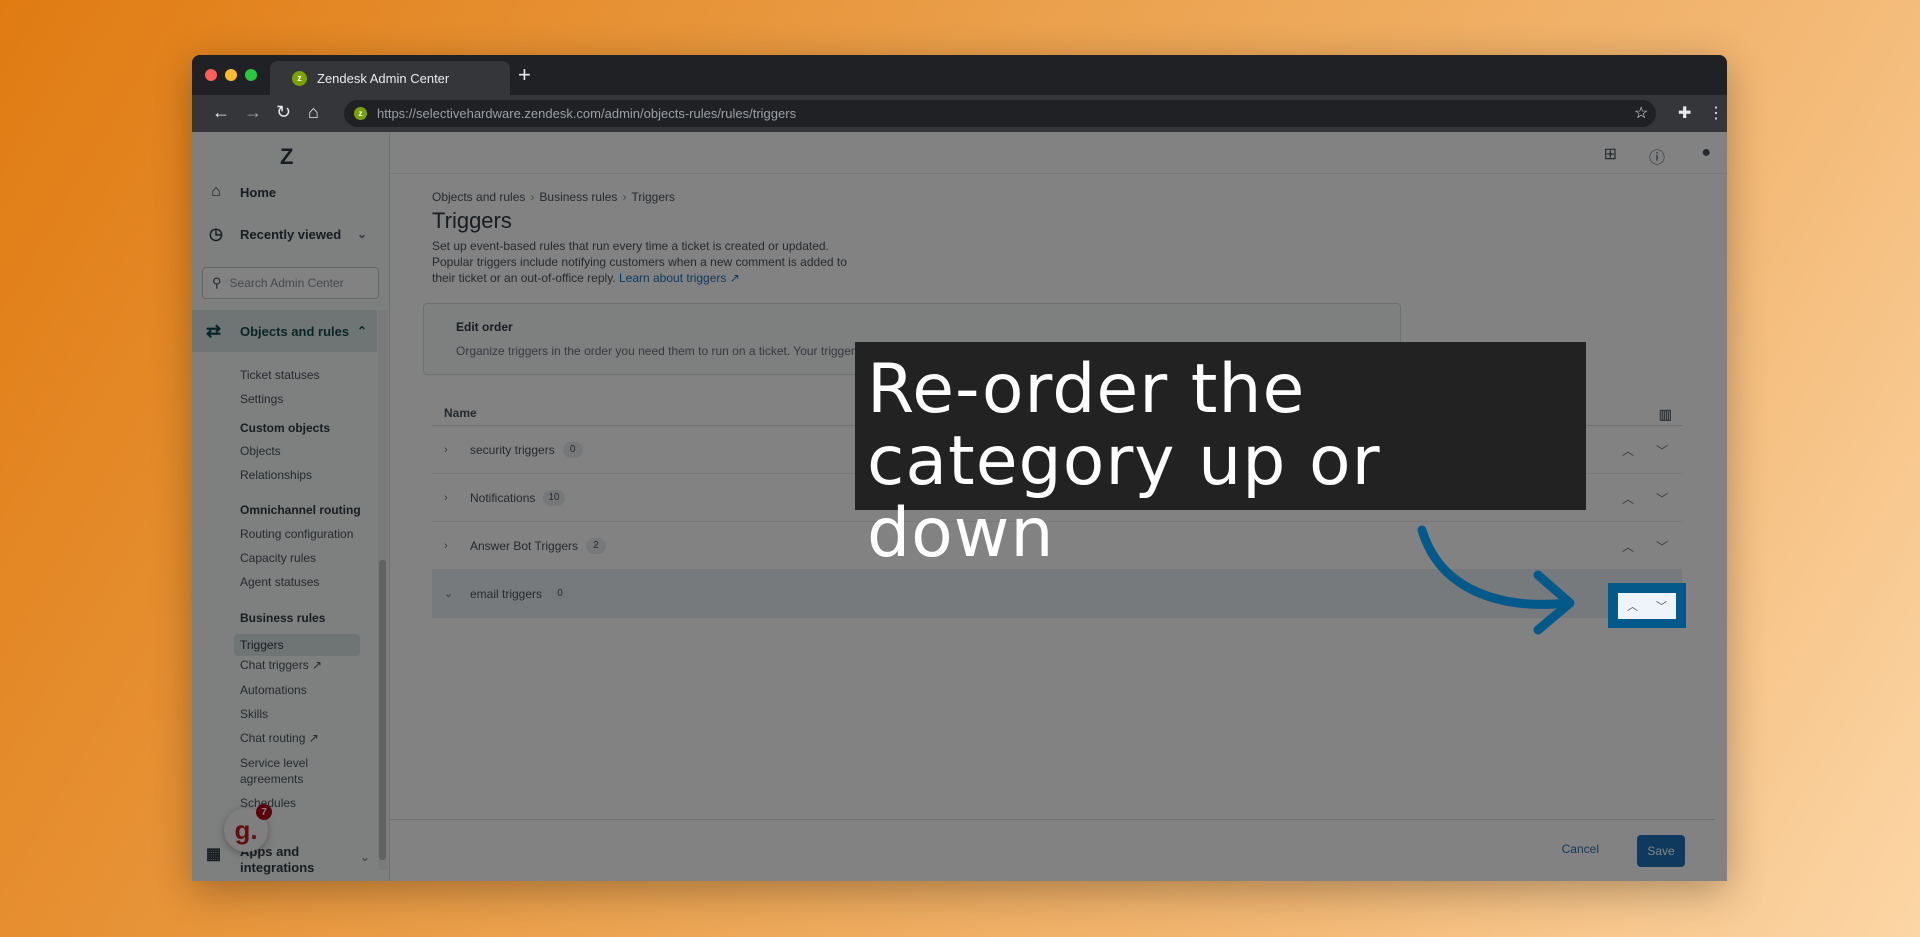 The image size is (1920, 937). I want to click on sidebar-subitem: Triggers, so click(297, 645).